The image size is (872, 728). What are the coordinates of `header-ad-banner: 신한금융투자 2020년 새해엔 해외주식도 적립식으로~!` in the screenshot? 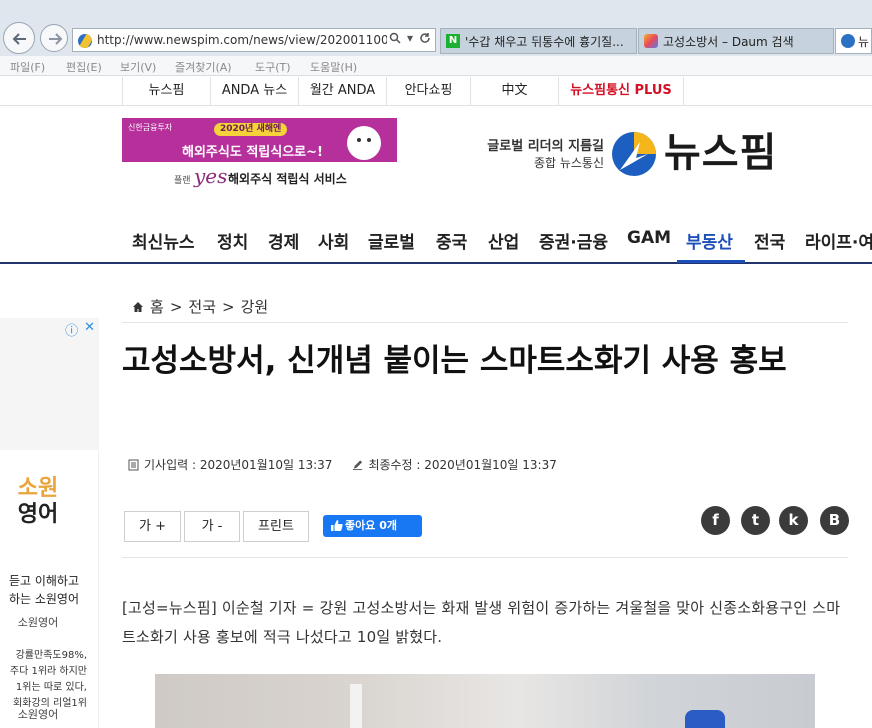 It's located at (259, 140).